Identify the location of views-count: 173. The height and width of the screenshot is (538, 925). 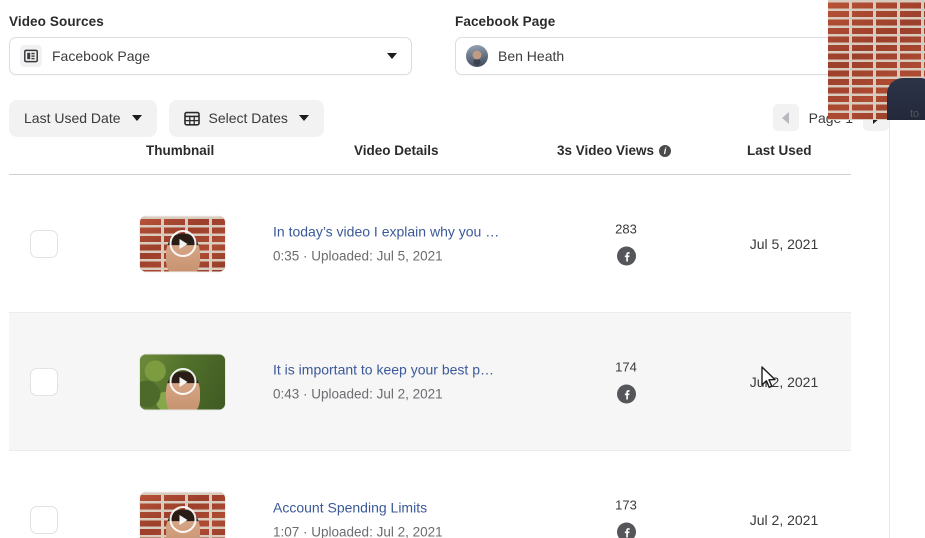
(626, 504).